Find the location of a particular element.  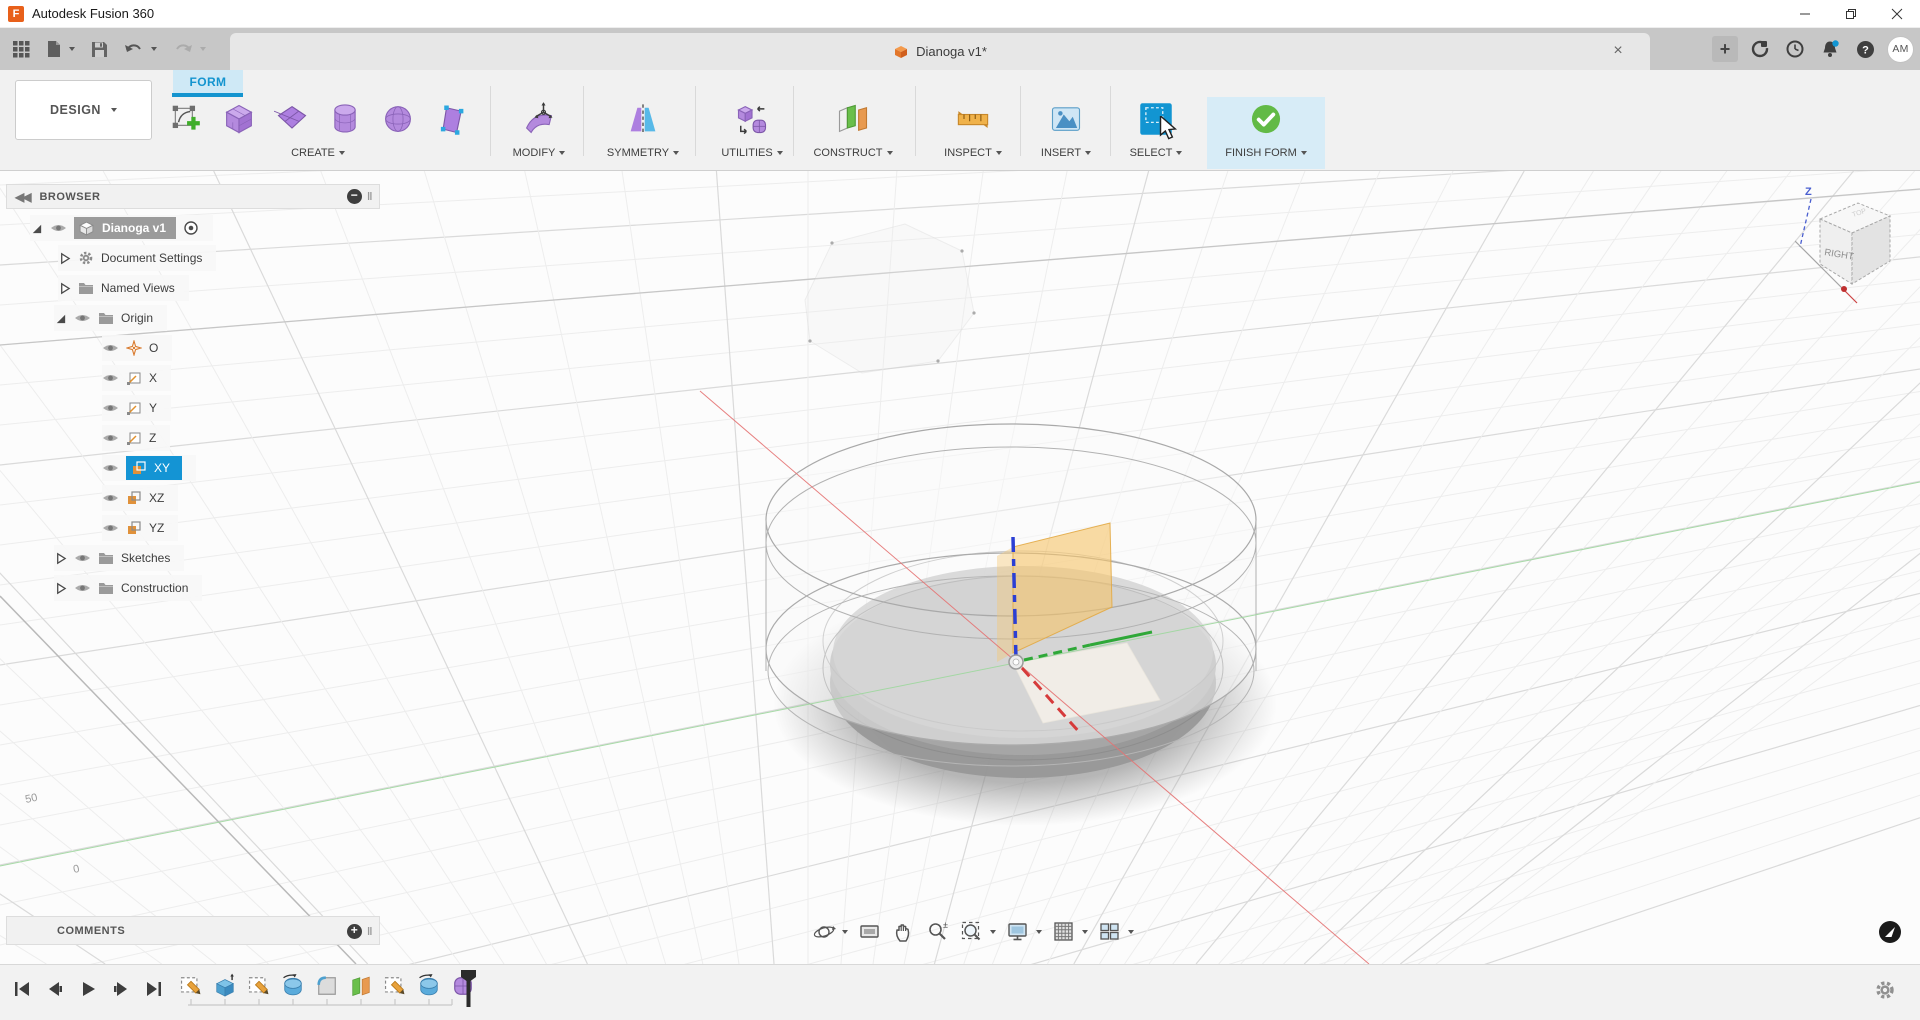

browser-collapse-icon: ◀◀ is located at coordinates (23, 197).